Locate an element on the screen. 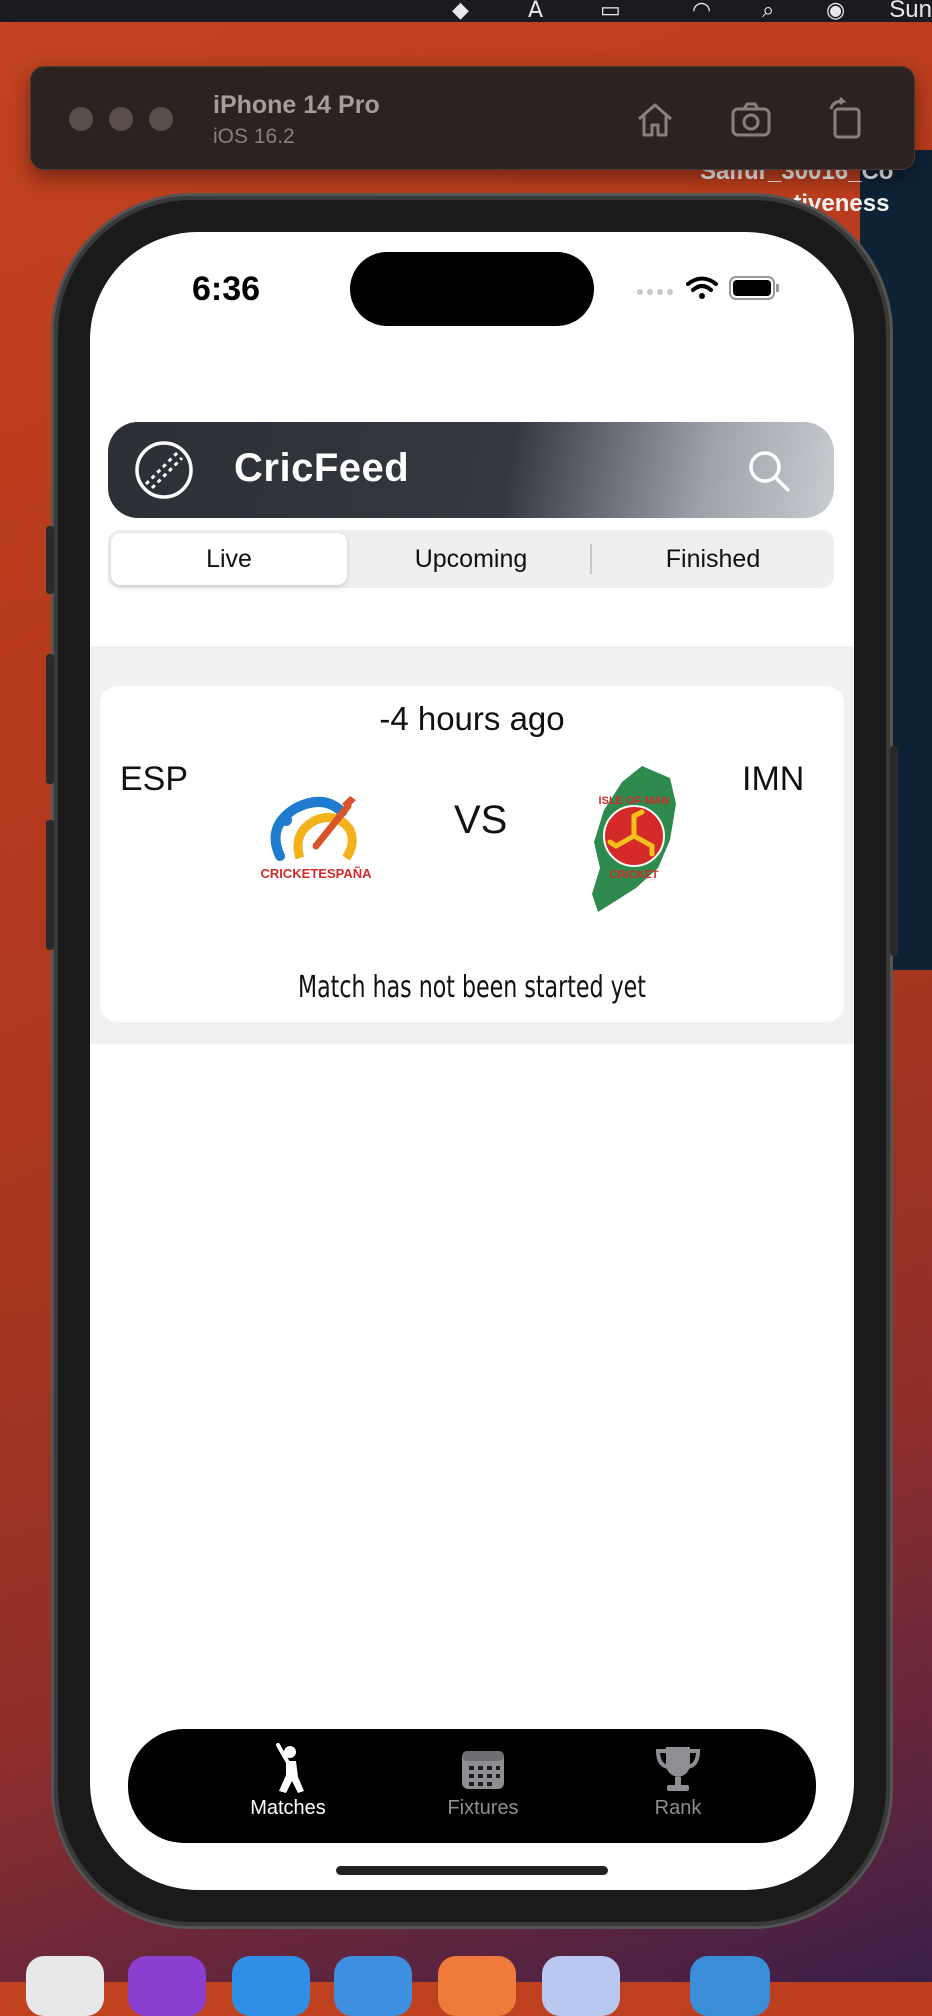 The width and height of the screenshot is (932, 2016). team1-logo: CRICKETESPAÑA is located at coordinates (317, 838).